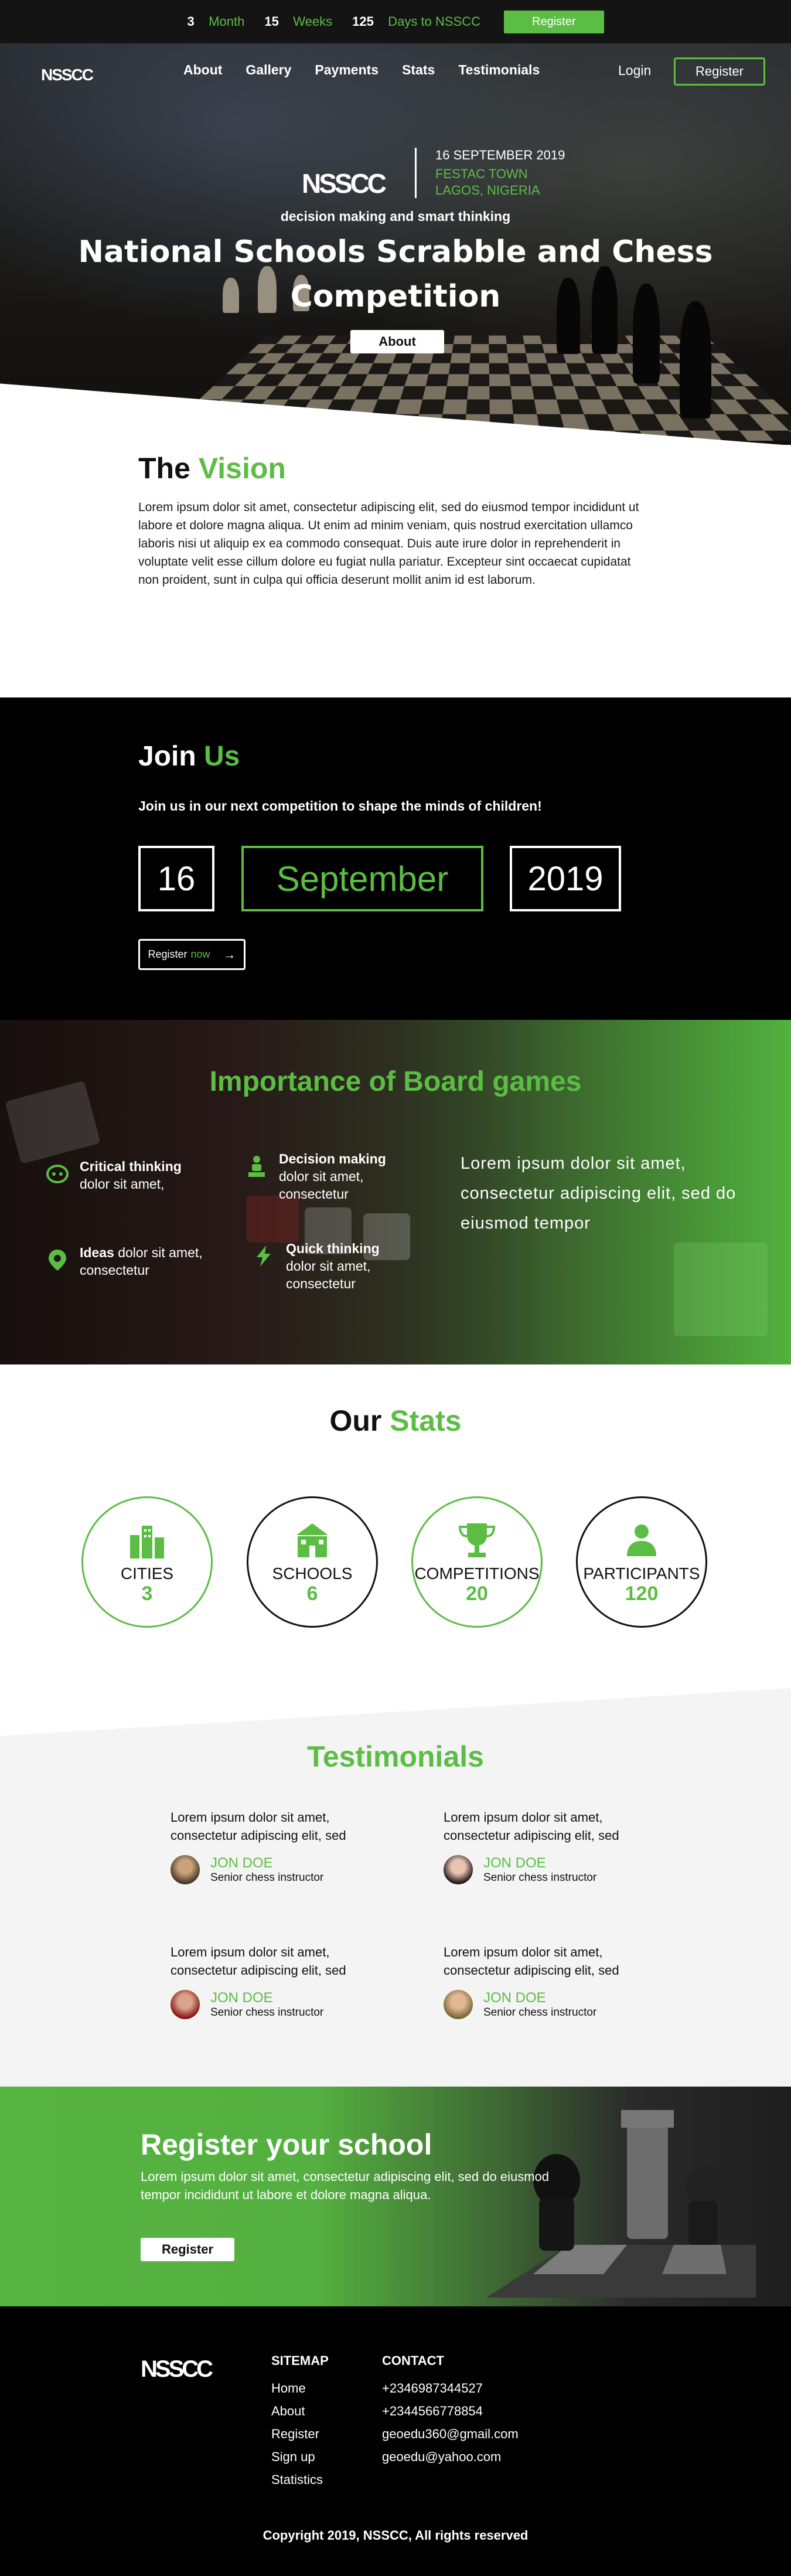 This screenshot has height=2576, width=791. What do you see at coordinates (395, 1756) in the screenshot?
I see `testimonials-title: Testimonials` at bounding box center [395, 1756].